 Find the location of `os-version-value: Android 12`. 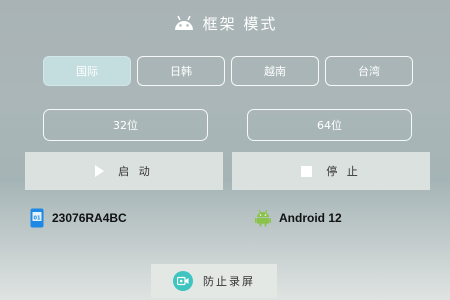

os-version-value: Android 12 is located at coordinates (310, 218).